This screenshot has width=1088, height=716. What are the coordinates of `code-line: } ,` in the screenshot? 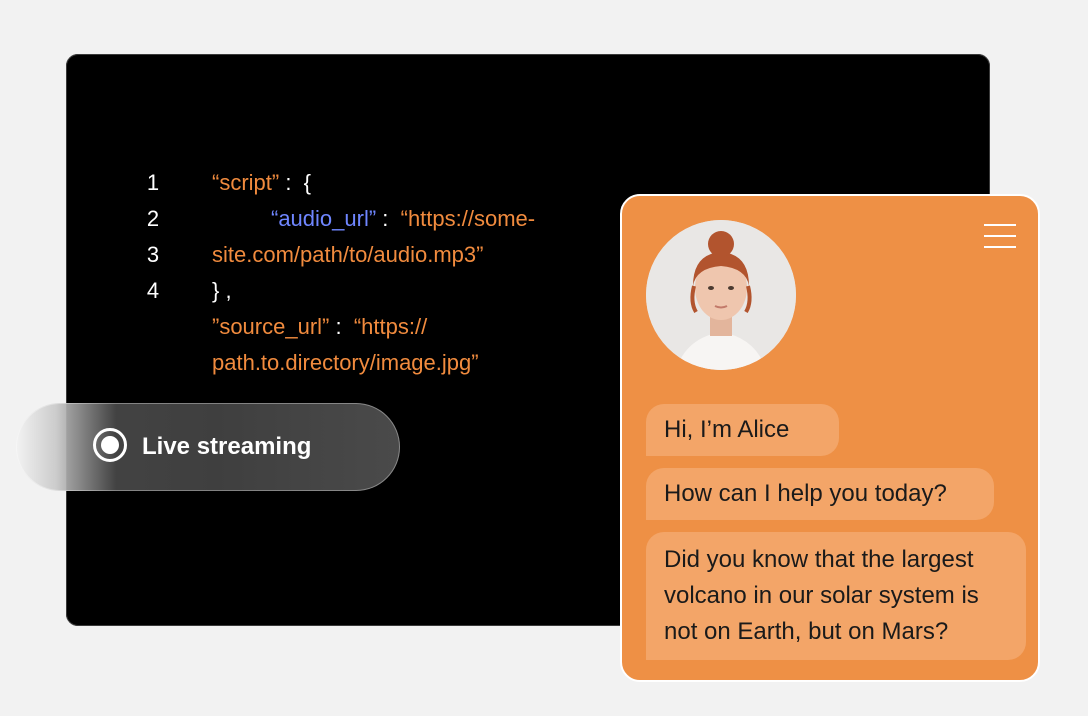 It's located at (222, 290).